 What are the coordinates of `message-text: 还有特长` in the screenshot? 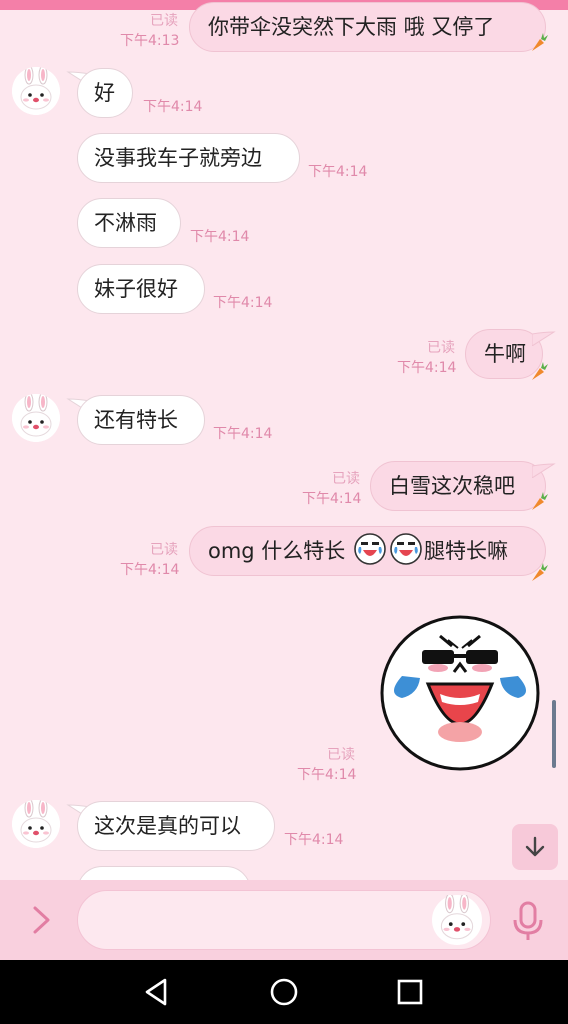 It's located at (136, 420).